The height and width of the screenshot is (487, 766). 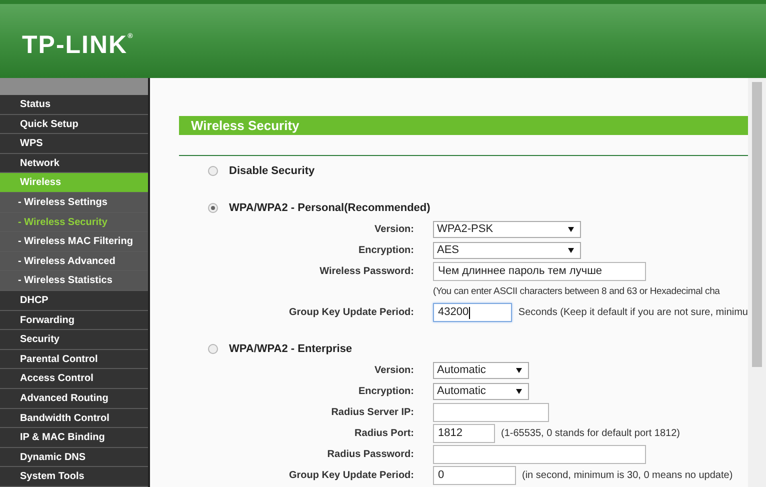 I want to click on field-label: Wireless Password:, so click(x=366, y=272).